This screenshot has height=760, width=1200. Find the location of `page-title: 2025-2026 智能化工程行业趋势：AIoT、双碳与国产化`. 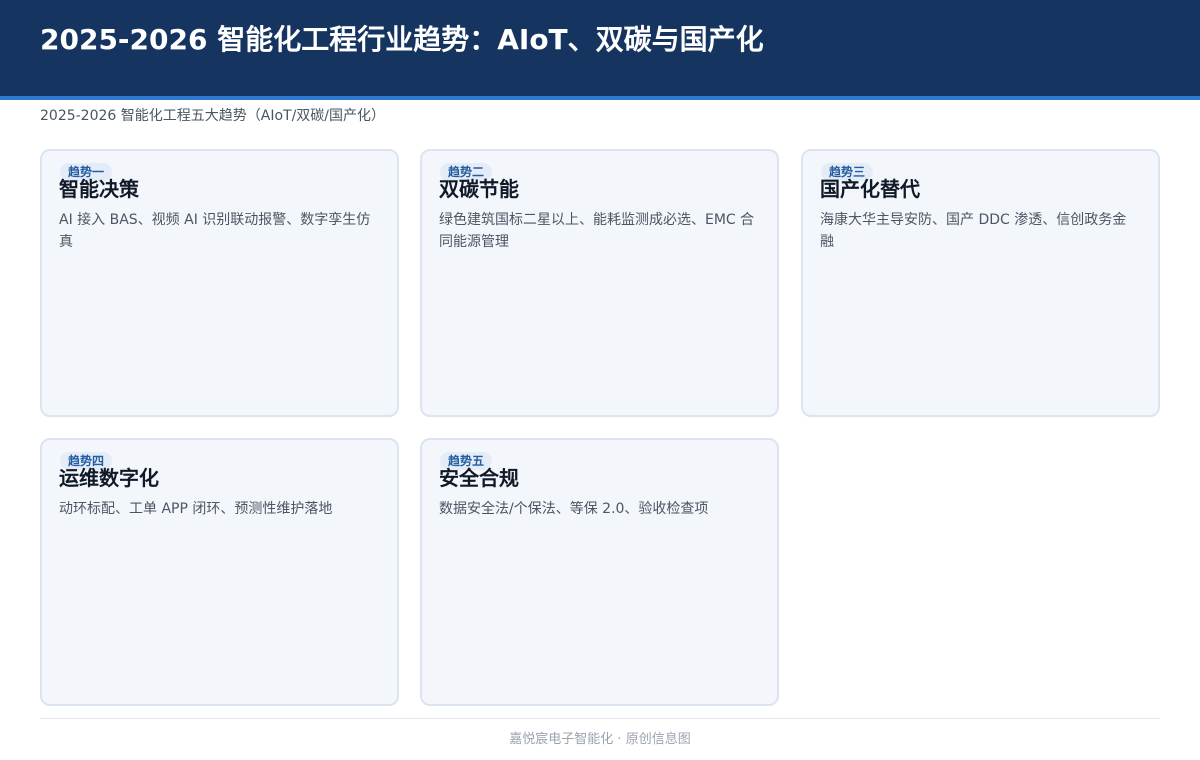

page-title: 2025-2026 智能化工程行业趋势：AIoT、双碳与国产化 is located at coordinates (402, 39).